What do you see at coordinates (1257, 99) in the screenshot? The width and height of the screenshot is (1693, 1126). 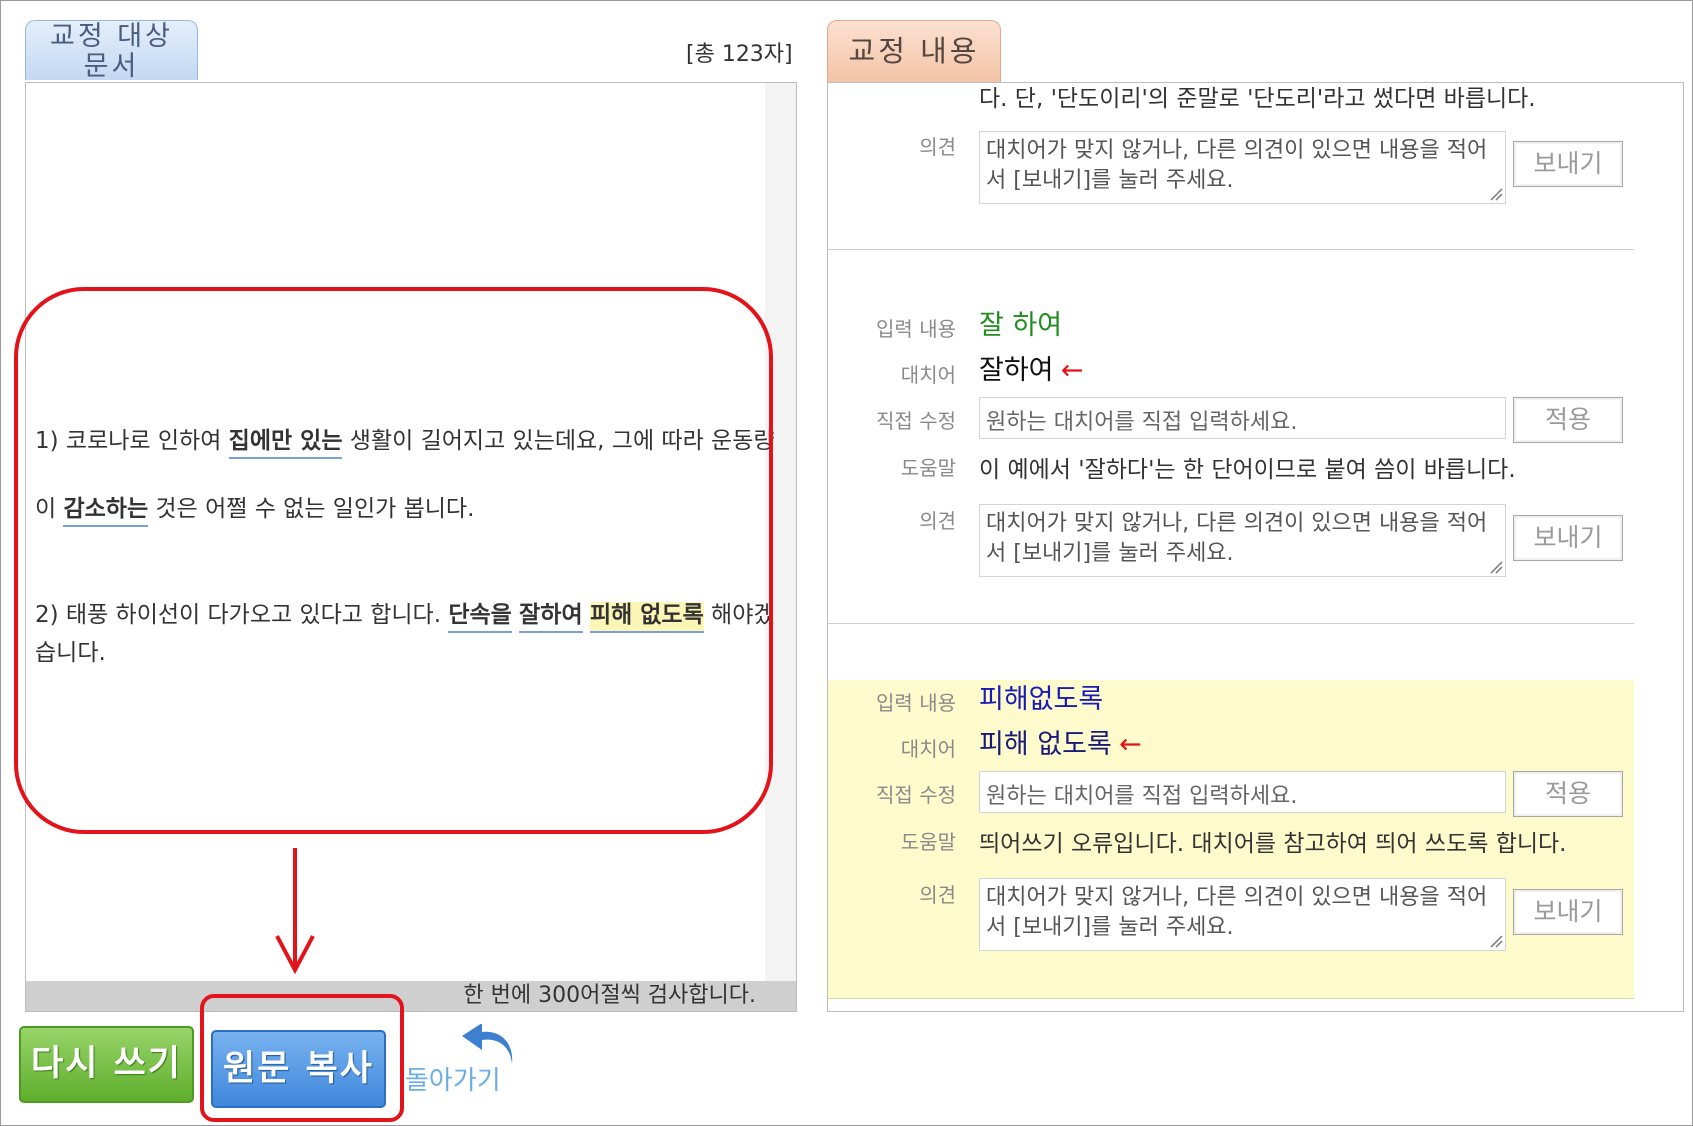 I see `previous-help-text: 다. 단, '단도이리'의 준말로 '단도리'라고 썼다면 바릅니다.` at bounding box center [1257, 99].